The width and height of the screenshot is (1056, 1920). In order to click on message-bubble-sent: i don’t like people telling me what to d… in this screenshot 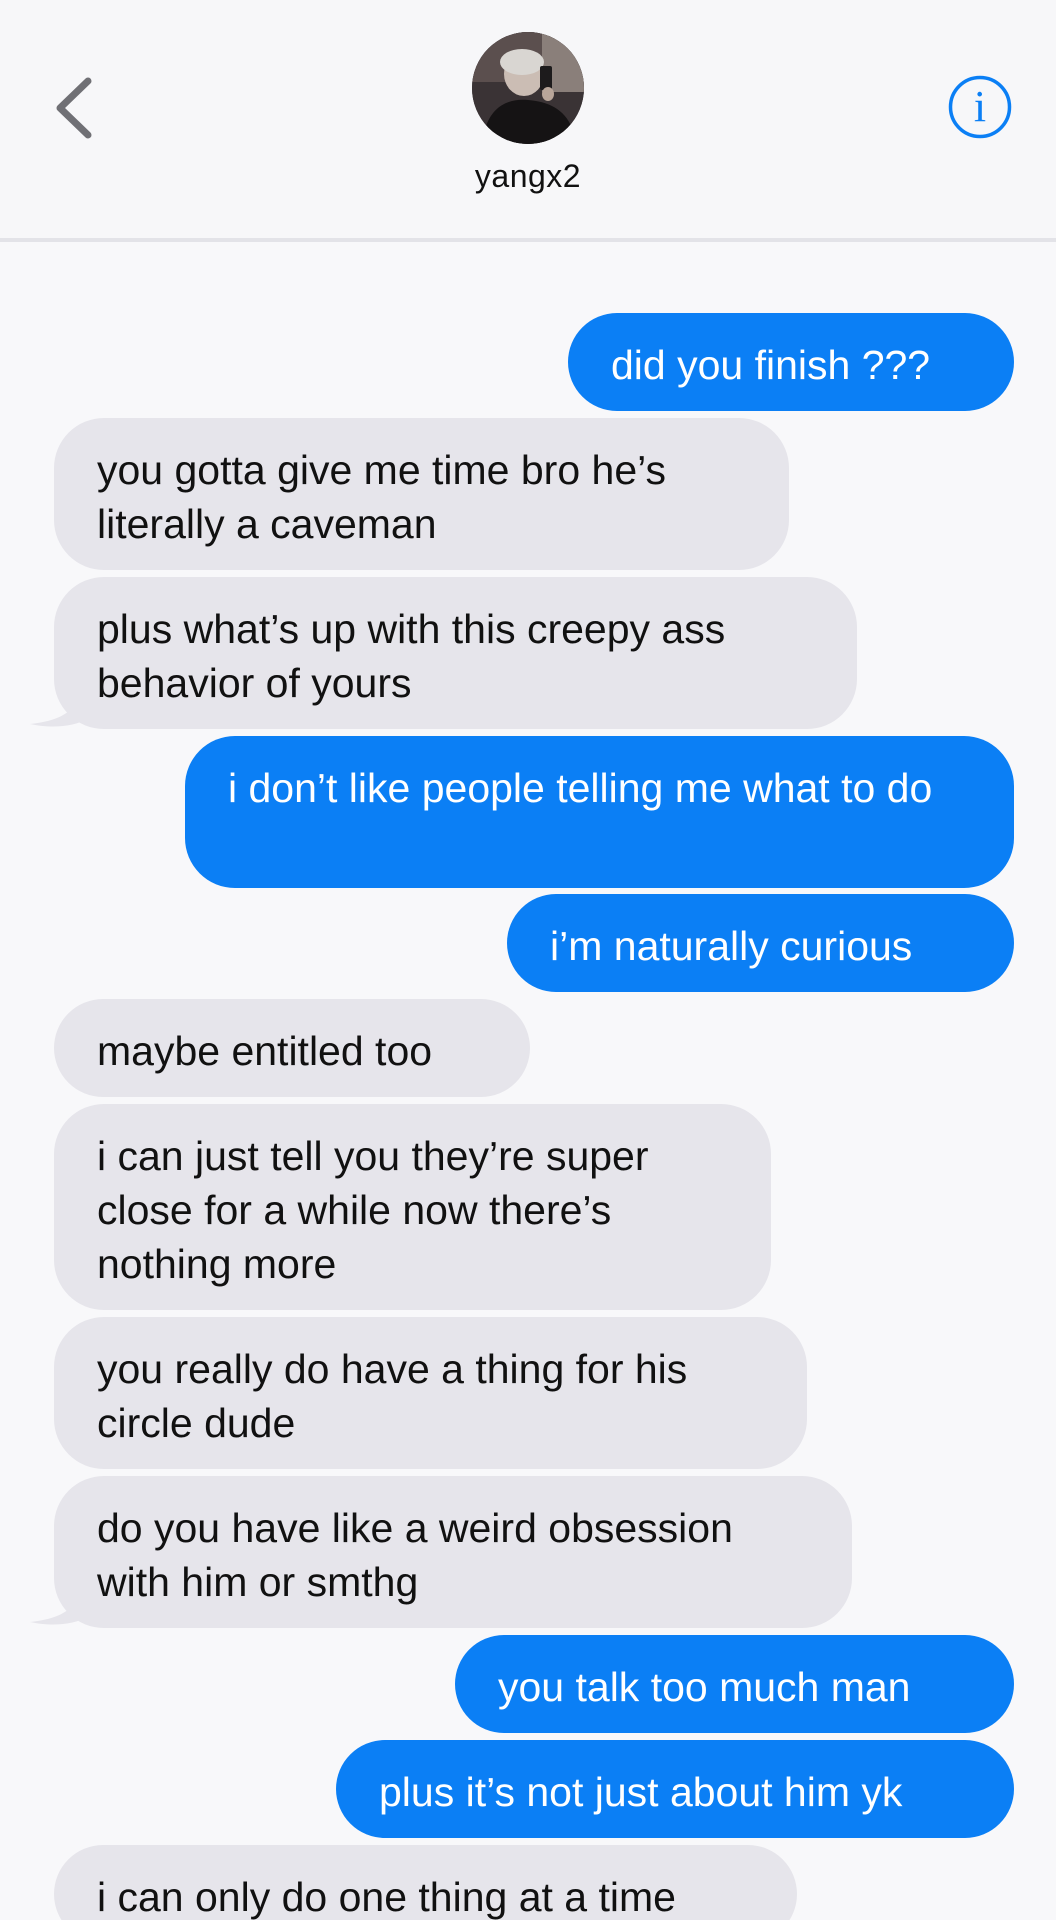, I will do `click(599, 812)`.